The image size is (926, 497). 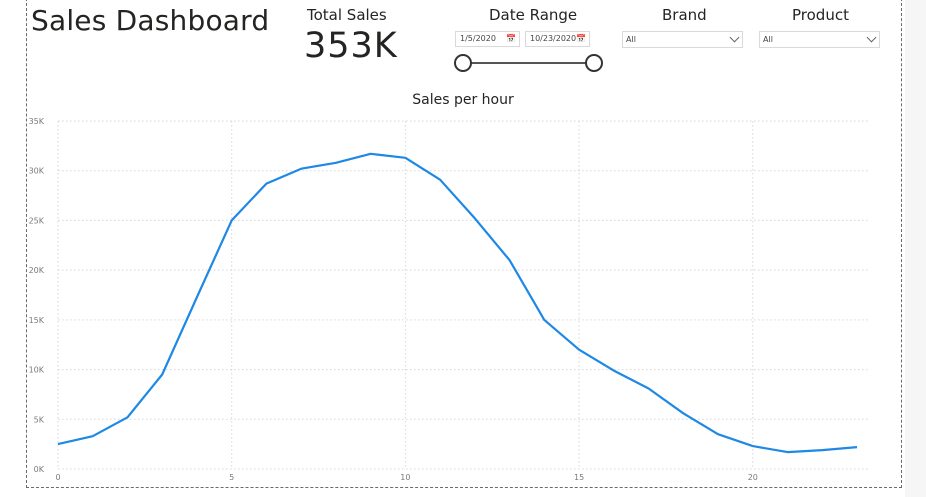 What do you see at coordinates (37, 320) in the screenshot?
I see `y-tick-label: 15K` at bounding box center [37, 320].